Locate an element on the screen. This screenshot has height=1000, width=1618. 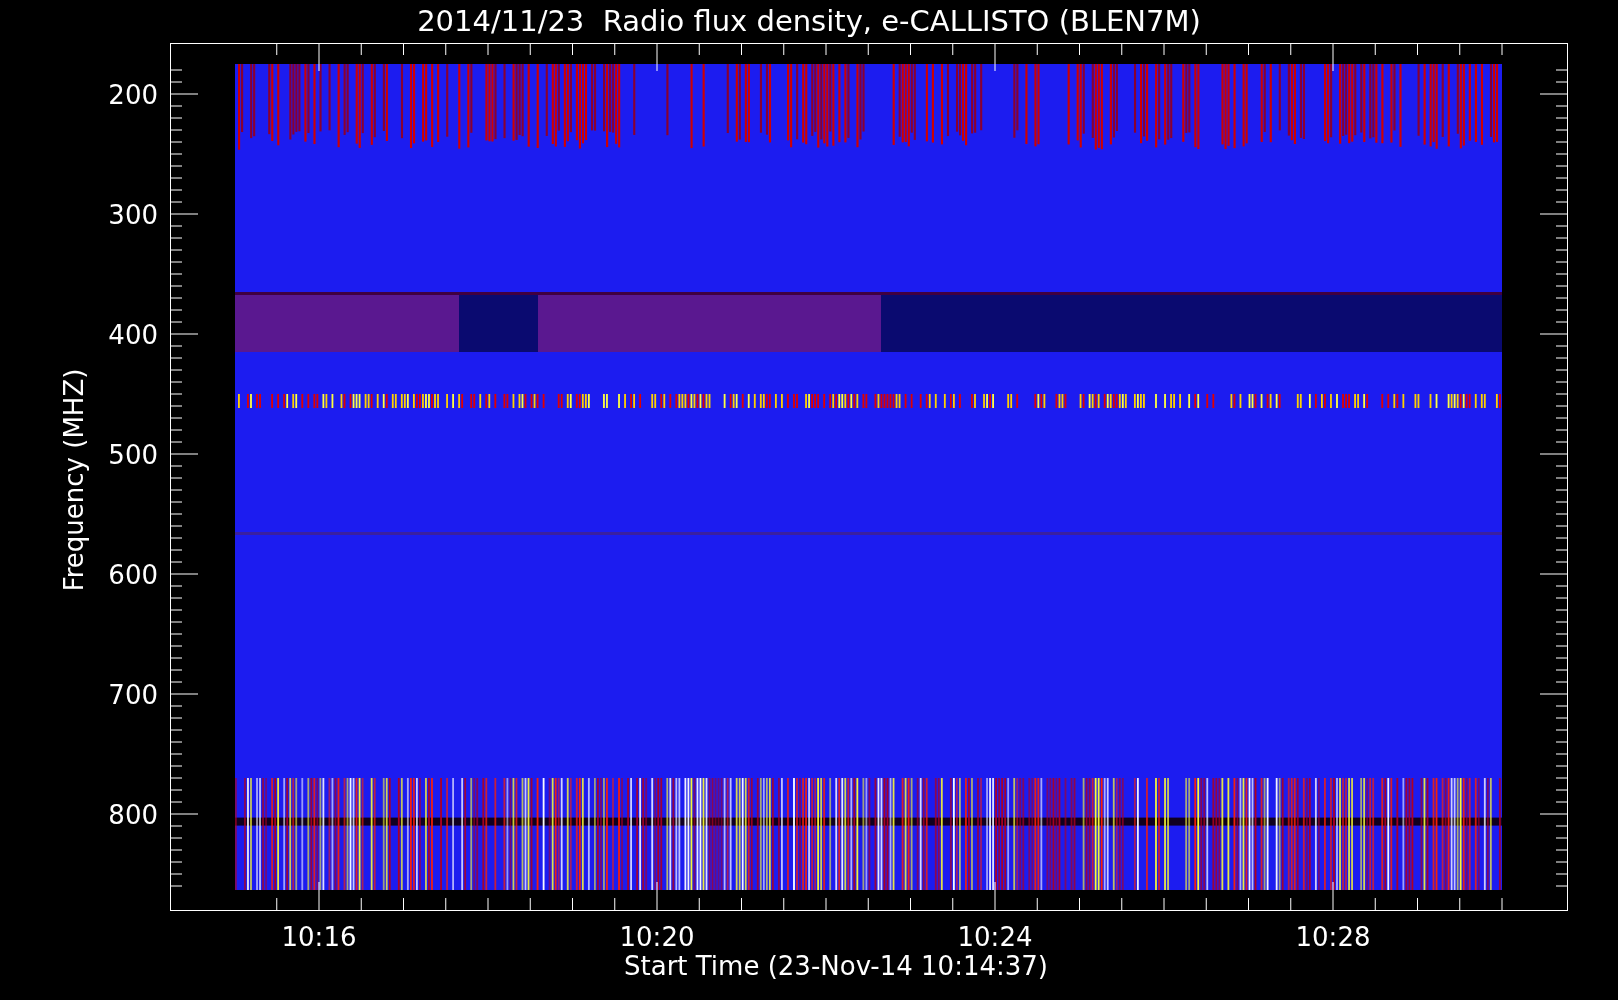
x-axis-label: Start Time (23-Nov-14 10:14:37) is located at coordinates (836, 966).